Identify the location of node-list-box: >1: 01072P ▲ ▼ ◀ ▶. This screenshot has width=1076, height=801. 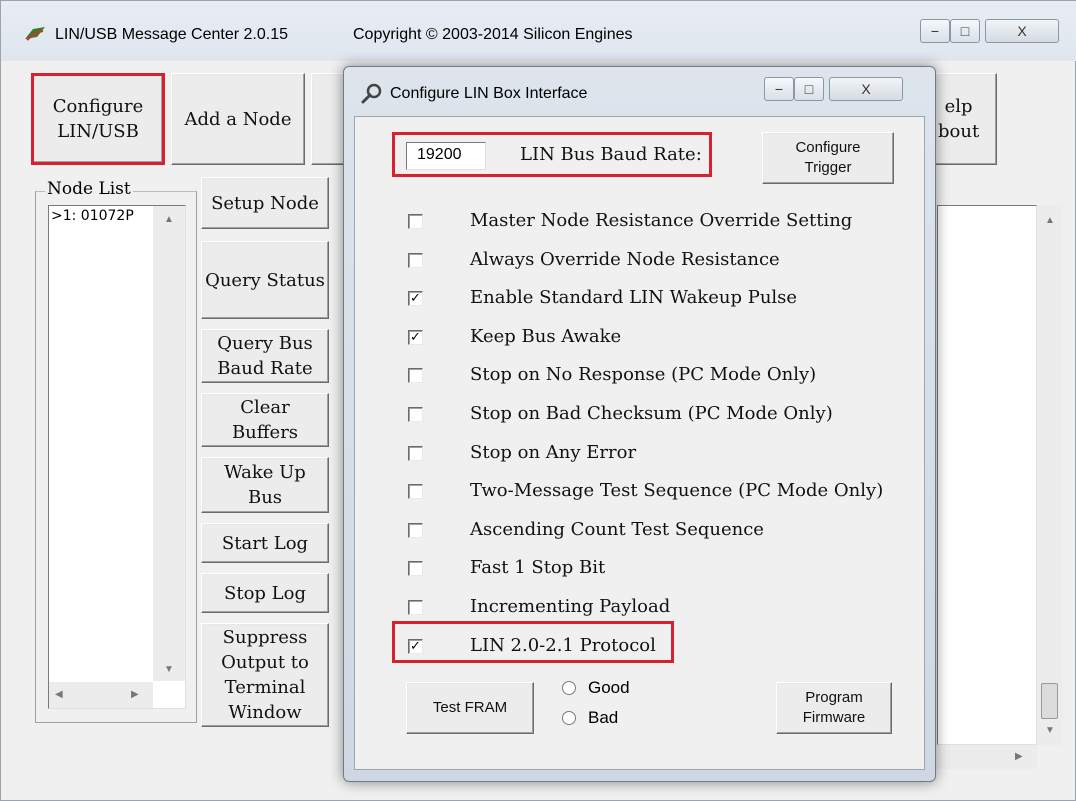
(117, 457).